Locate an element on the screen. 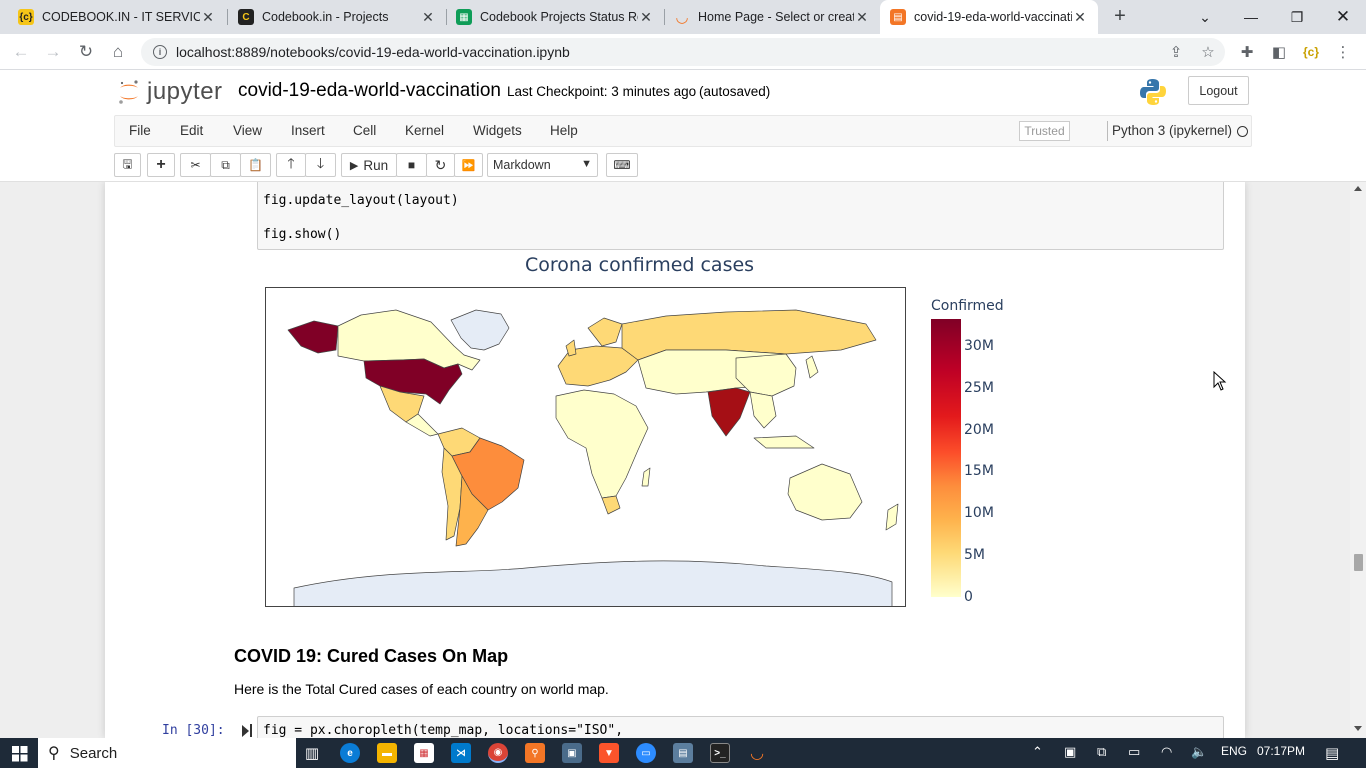 The image size is (1366, 768). more-menu-icon: ⋮ is located at coordinates (1343, 52).